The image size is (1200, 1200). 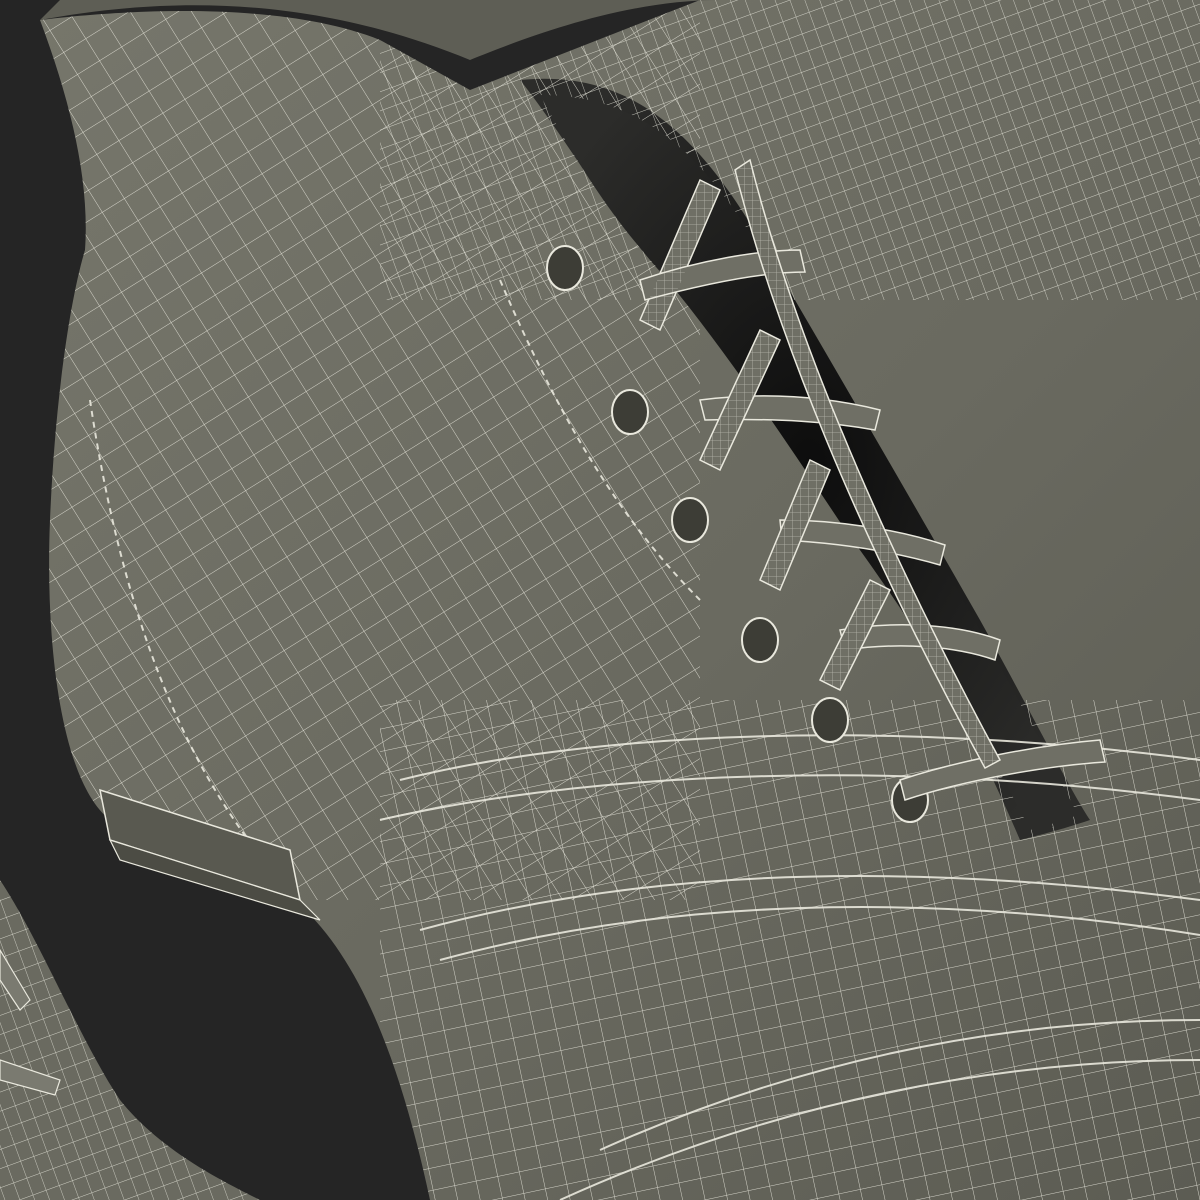 I want to click on second-boot, so click(x=130, y=1040).